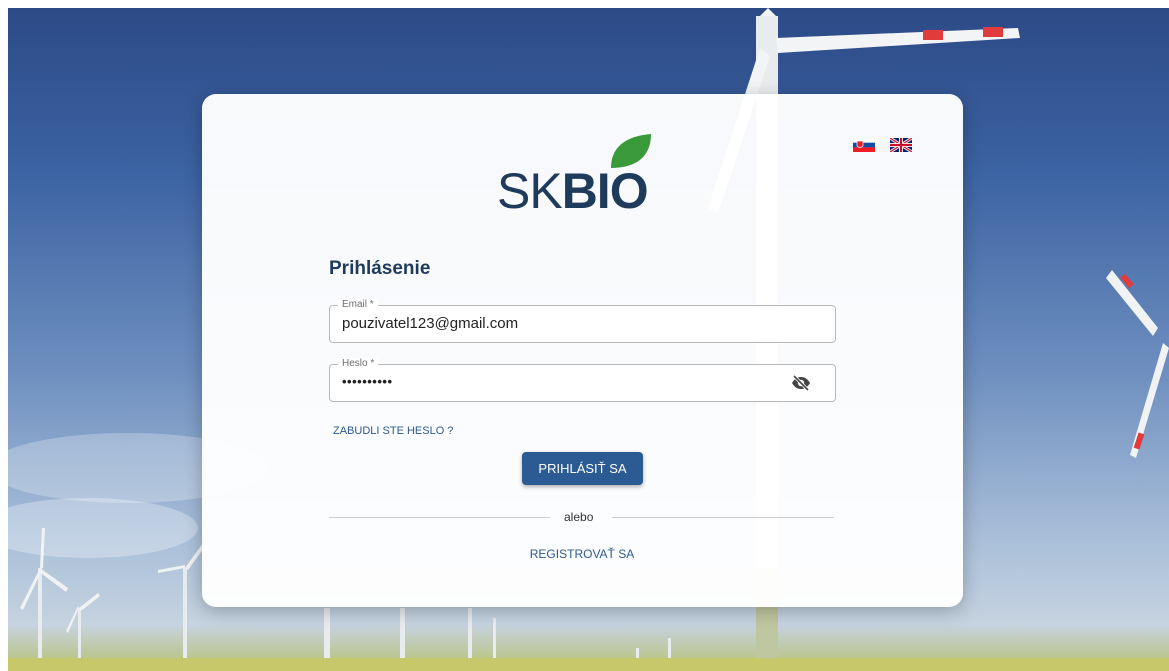 The height and width of the screenshot is (671, 1169). Describe the element at coordinates (582, 554) in the screenshot. I see `register-link: REGISTROVAŤ SA` at that location.